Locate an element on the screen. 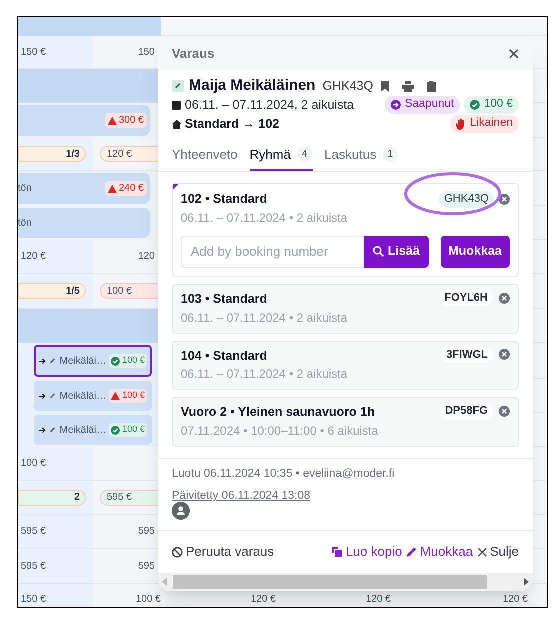 This screenshot has width=557, height=617. scroll-right-icon is located at coordinates (526, 582).